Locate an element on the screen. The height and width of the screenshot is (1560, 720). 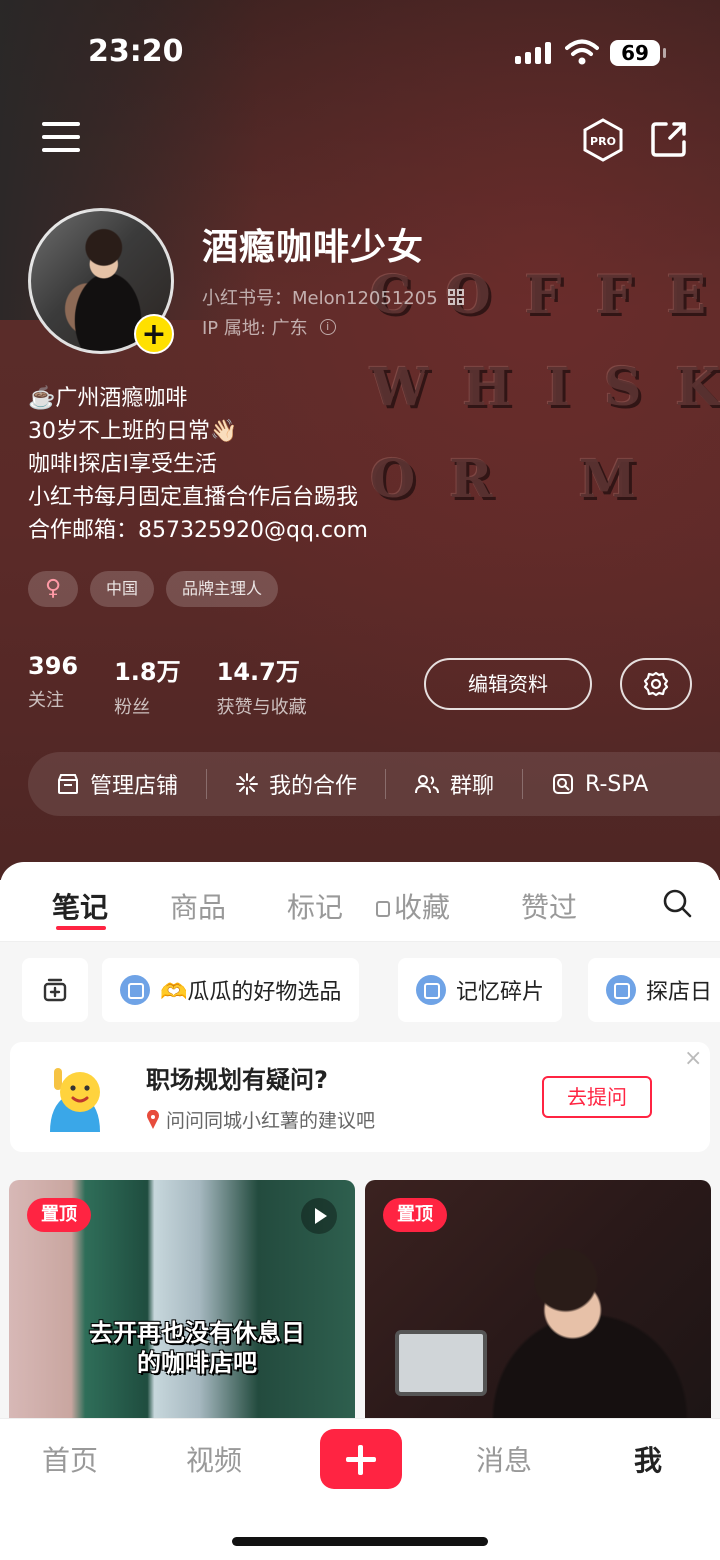
share-icon is located at coordinates (669, 139).